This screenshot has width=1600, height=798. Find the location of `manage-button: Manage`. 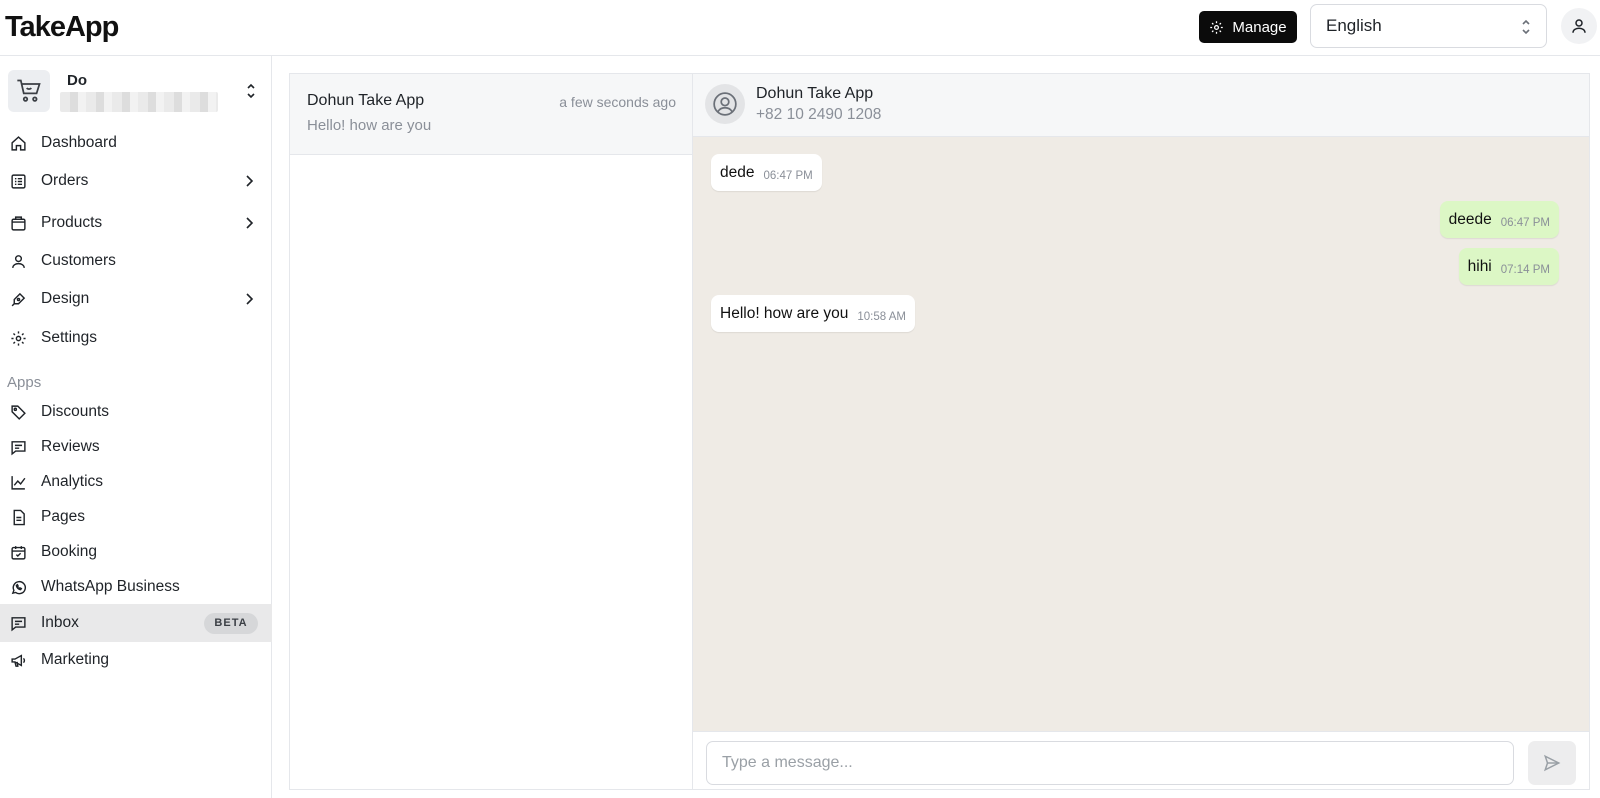

manage-button: Manage is located at coordinates (1248, 27).